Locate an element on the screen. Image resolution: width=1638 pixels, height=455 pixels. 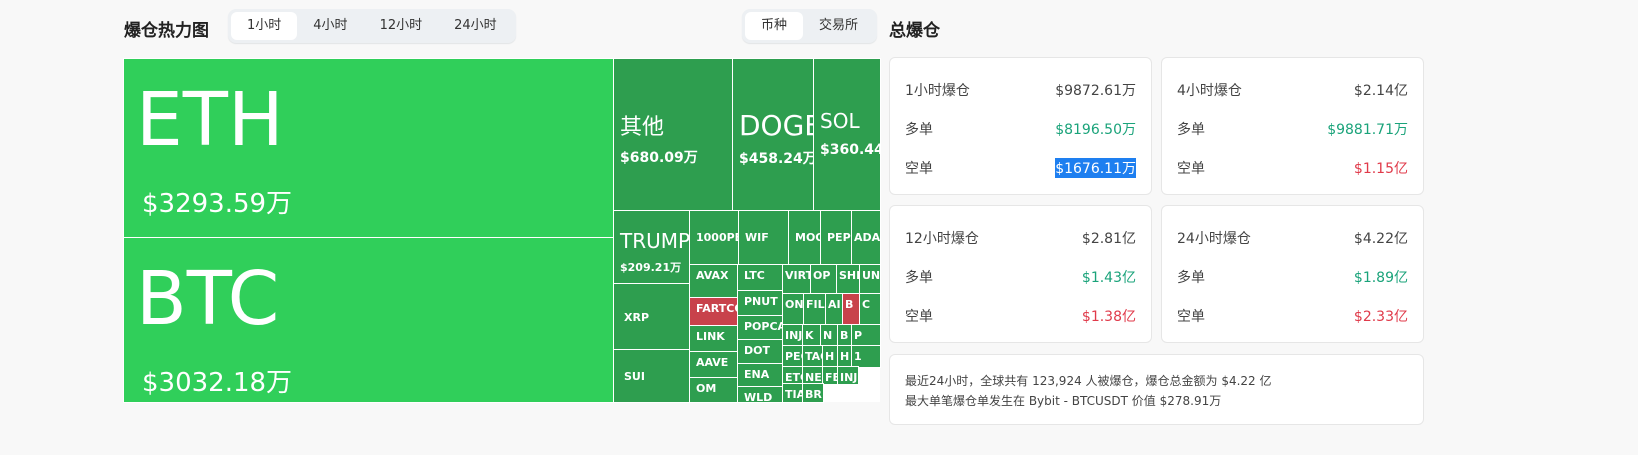
treemap-tile: ETH $3293.59万 is located at coordinates (369, 148).